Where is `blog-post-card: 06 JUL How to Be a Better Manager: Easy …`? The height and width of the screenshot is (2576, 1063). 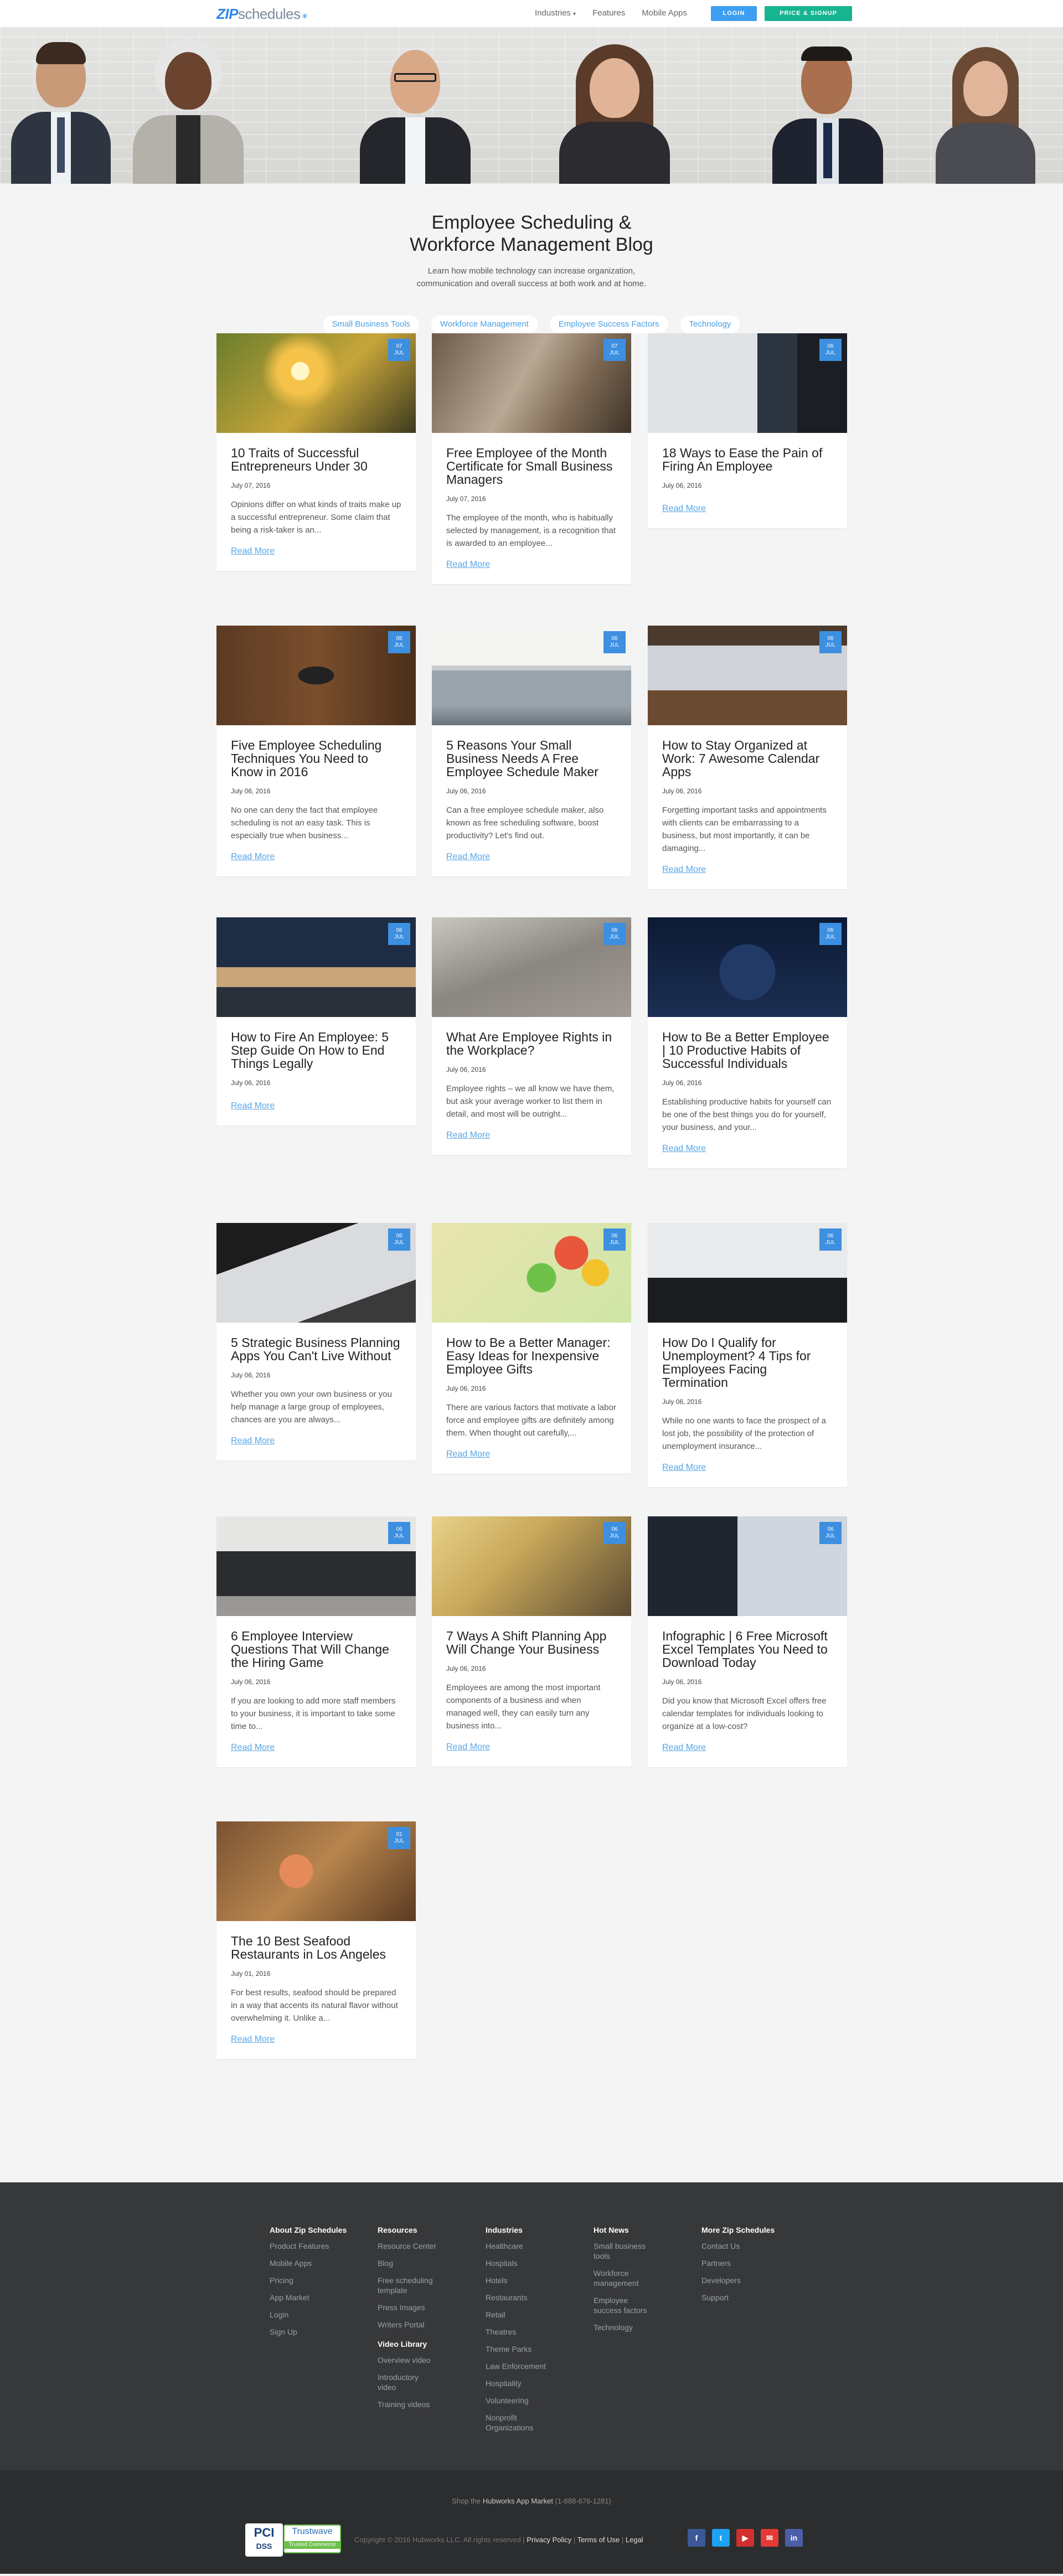 blog-post-card: 06 JUL How to Be a Better Manager: Easy … is located at coordinates (531, 1348).